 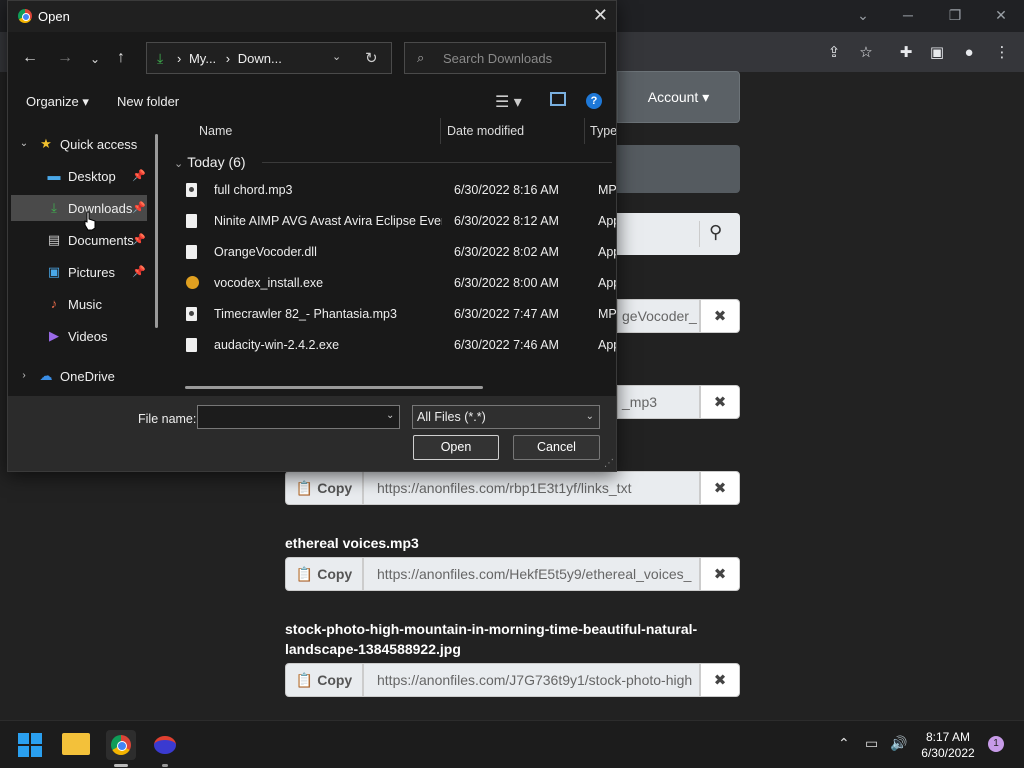 What do you see at coordinates (1001, 15) in the screenshot?
I see `close-icon: ✕` at bounding box center [1001, 15].